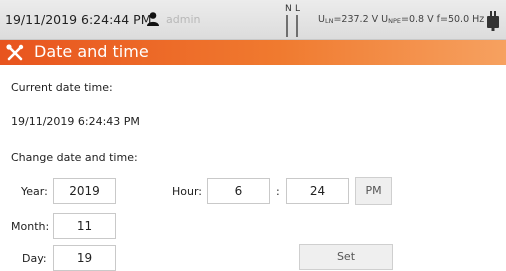 Image resolution: width=506 pixels, height=271 pixels. Describe the element at coordinates (278, 191) in the screenshot. I see `time-colon: :` at that location.